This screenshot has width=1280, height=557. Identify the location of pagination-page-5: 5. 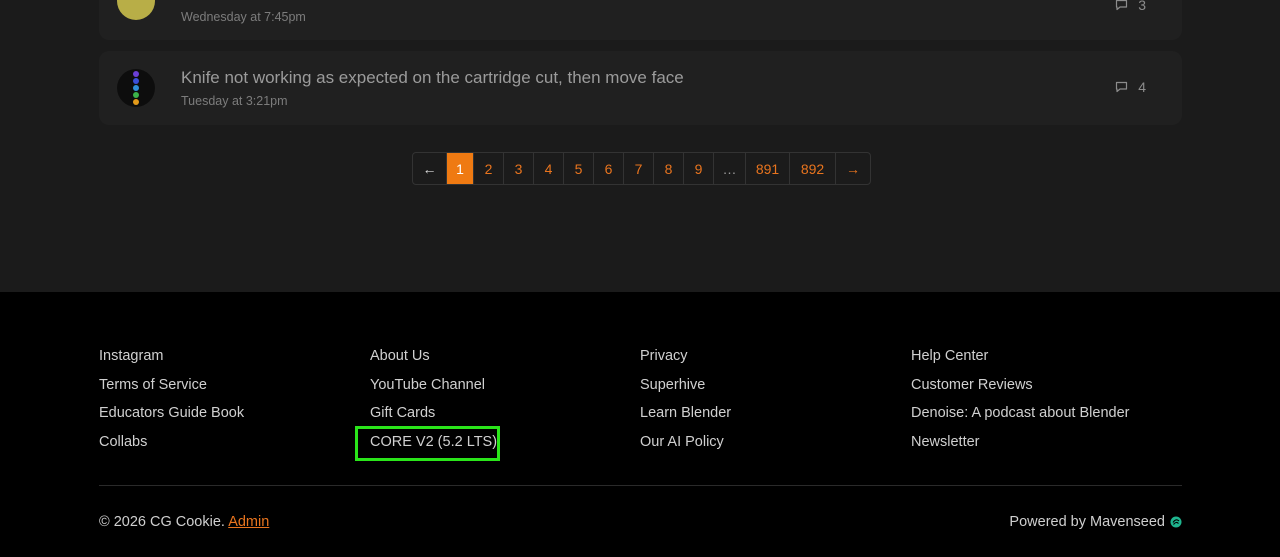
(579, 168).